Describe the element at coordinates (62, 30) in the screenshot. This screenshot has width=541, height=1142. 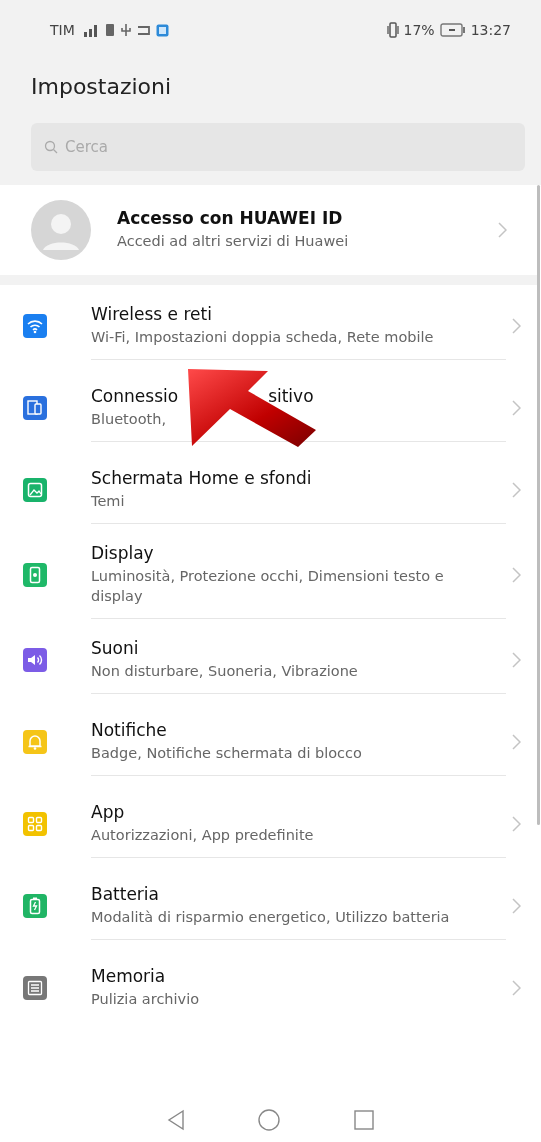
I see `carrier-name: TIM` at that location.